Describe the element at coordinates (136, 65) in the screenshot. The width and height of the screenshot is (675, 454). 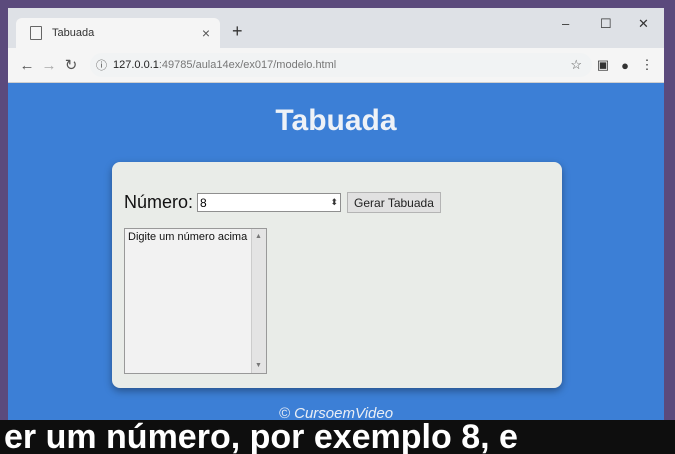
I see `url-host: 127.0.0.1` at that location.